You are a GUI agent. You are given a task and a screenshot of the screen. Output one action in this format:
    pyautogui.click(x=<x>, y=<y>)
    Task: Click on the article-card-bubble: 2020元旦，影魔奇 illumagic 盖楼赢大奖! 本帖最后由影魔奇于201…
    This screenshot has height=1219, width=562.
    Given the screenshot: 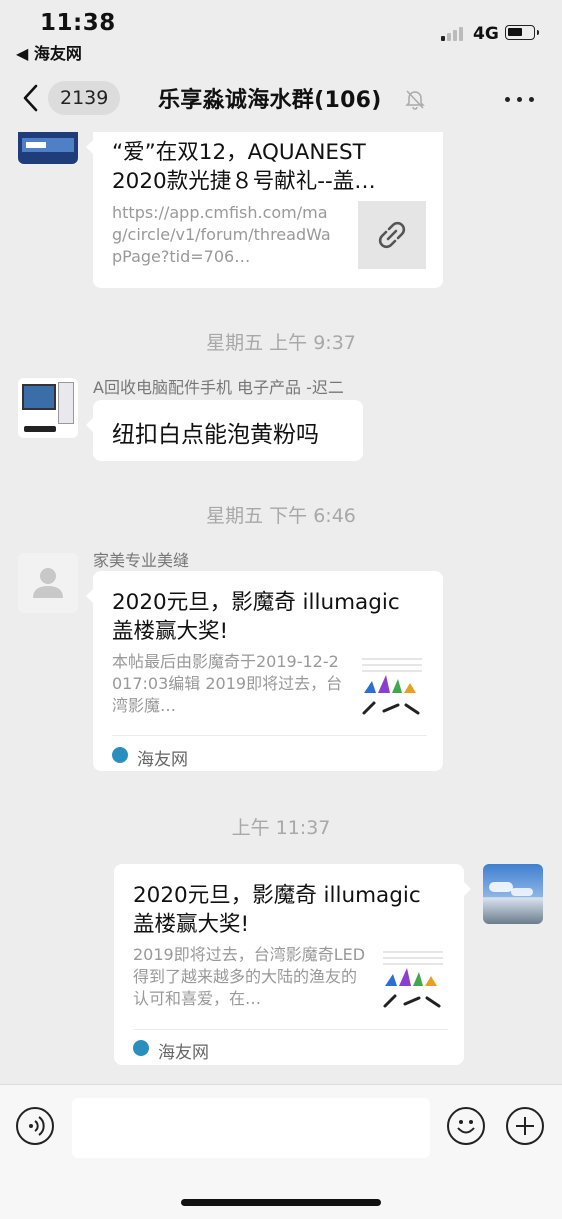 What is the action you would take?
    pyautogui.click(x=264, y=671)
    